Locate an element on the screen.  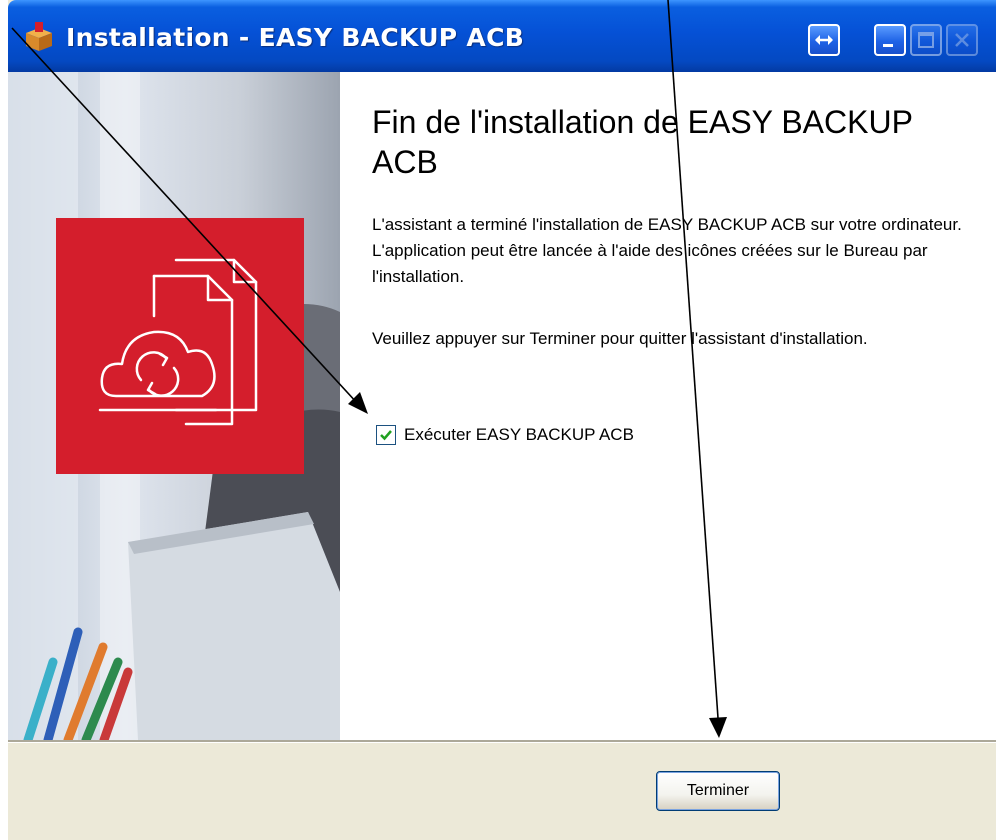
double-arrow-icon is located at coordinates (824, 40).